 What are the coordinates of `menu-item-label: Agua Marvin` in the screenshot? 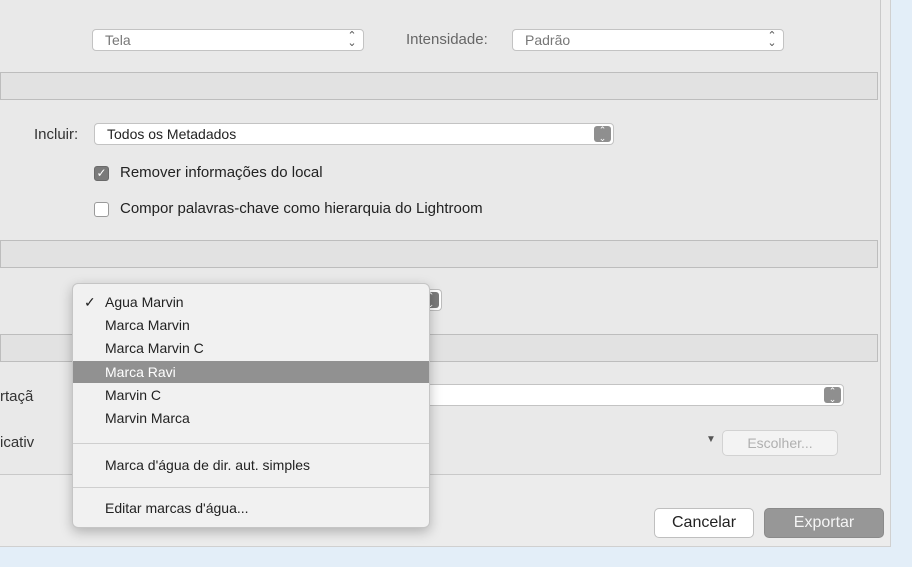 It's located at (144, 302).